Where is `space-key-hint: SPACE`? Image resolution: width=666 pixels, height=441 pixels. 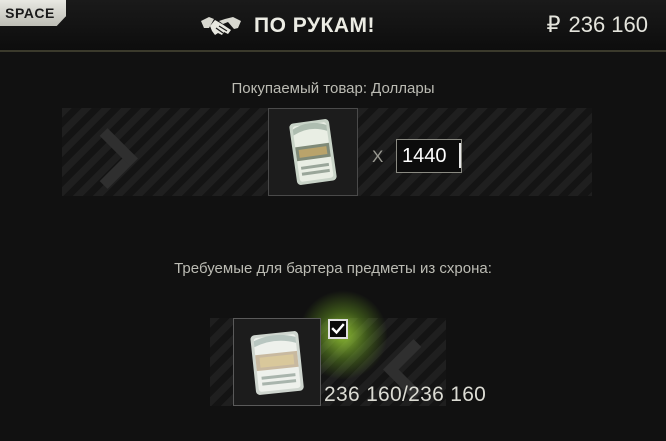 space-key-hint: SPACE is located at coordinates (33, 13).